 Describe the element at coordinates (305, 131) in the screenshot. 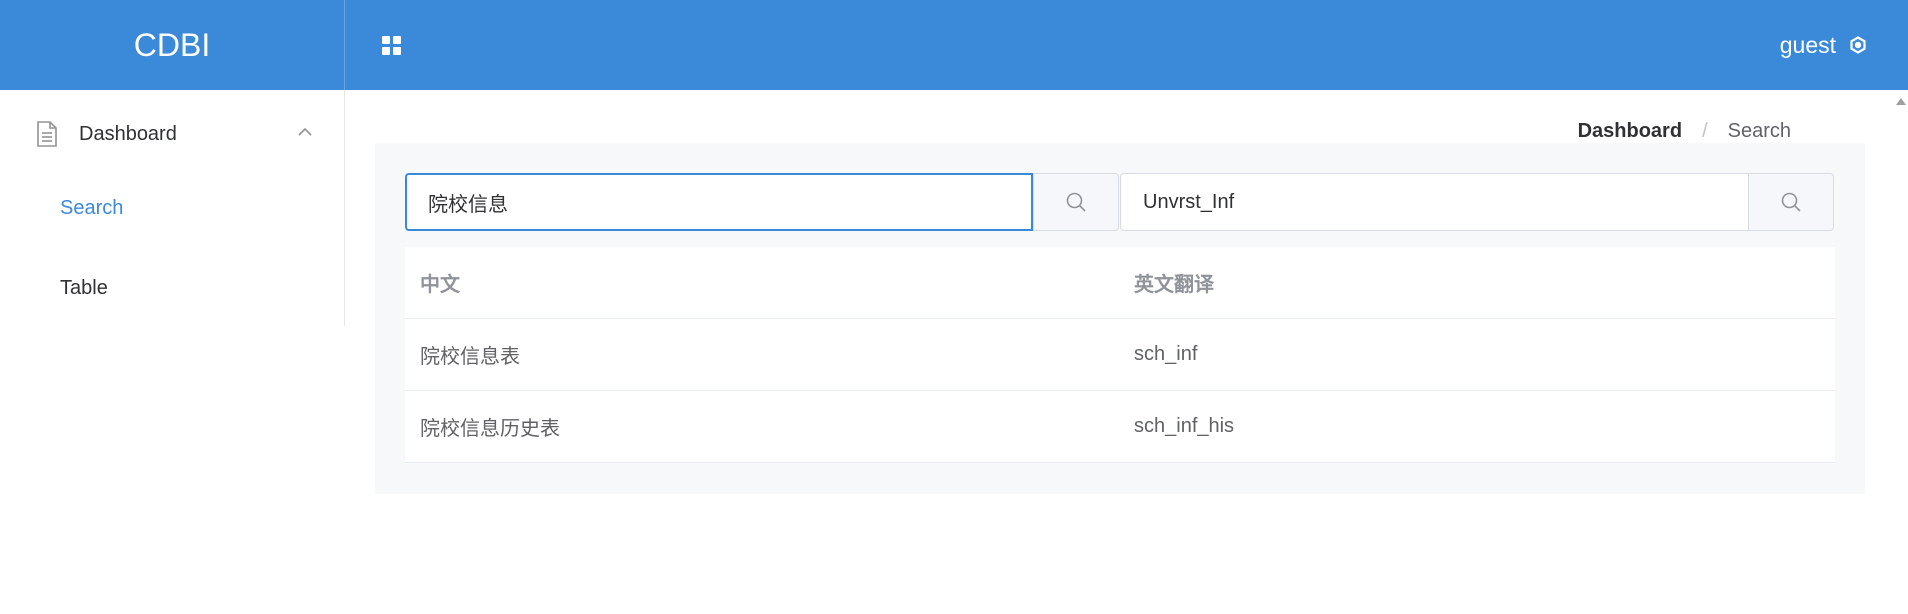

I see `chevron-up-icon` at that location.